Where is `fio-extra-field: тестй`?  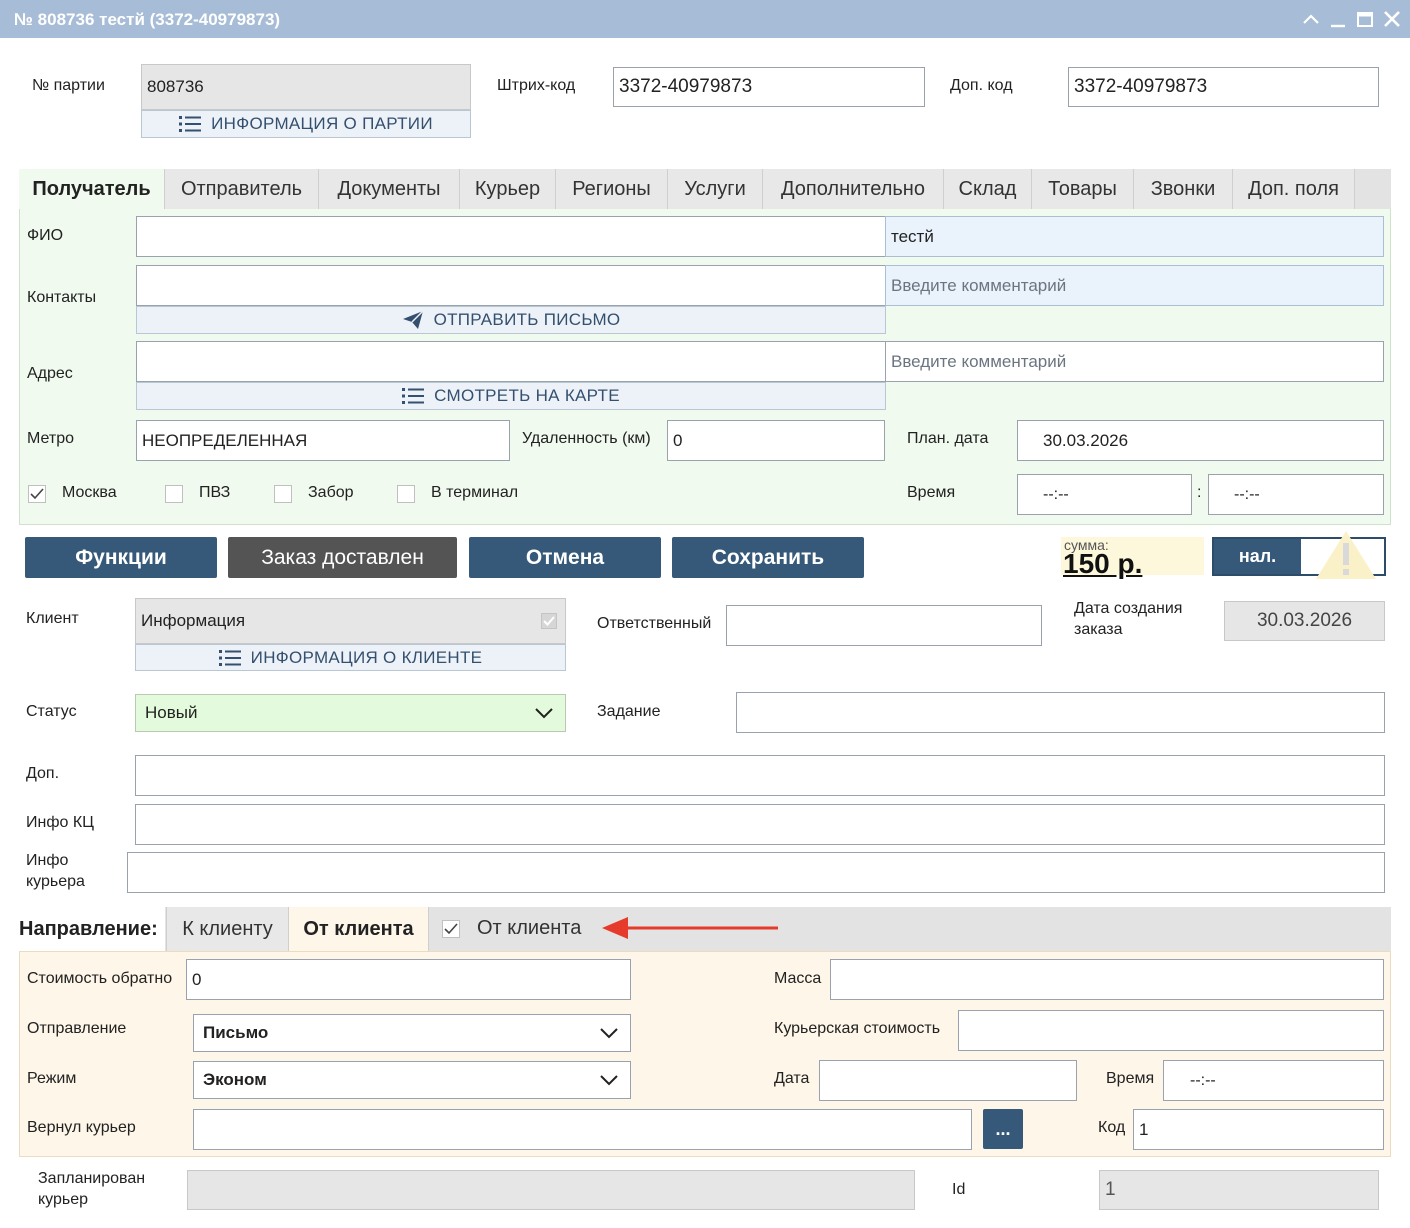
fio-extra-field: тестй is located at coordinates (1134, 236).